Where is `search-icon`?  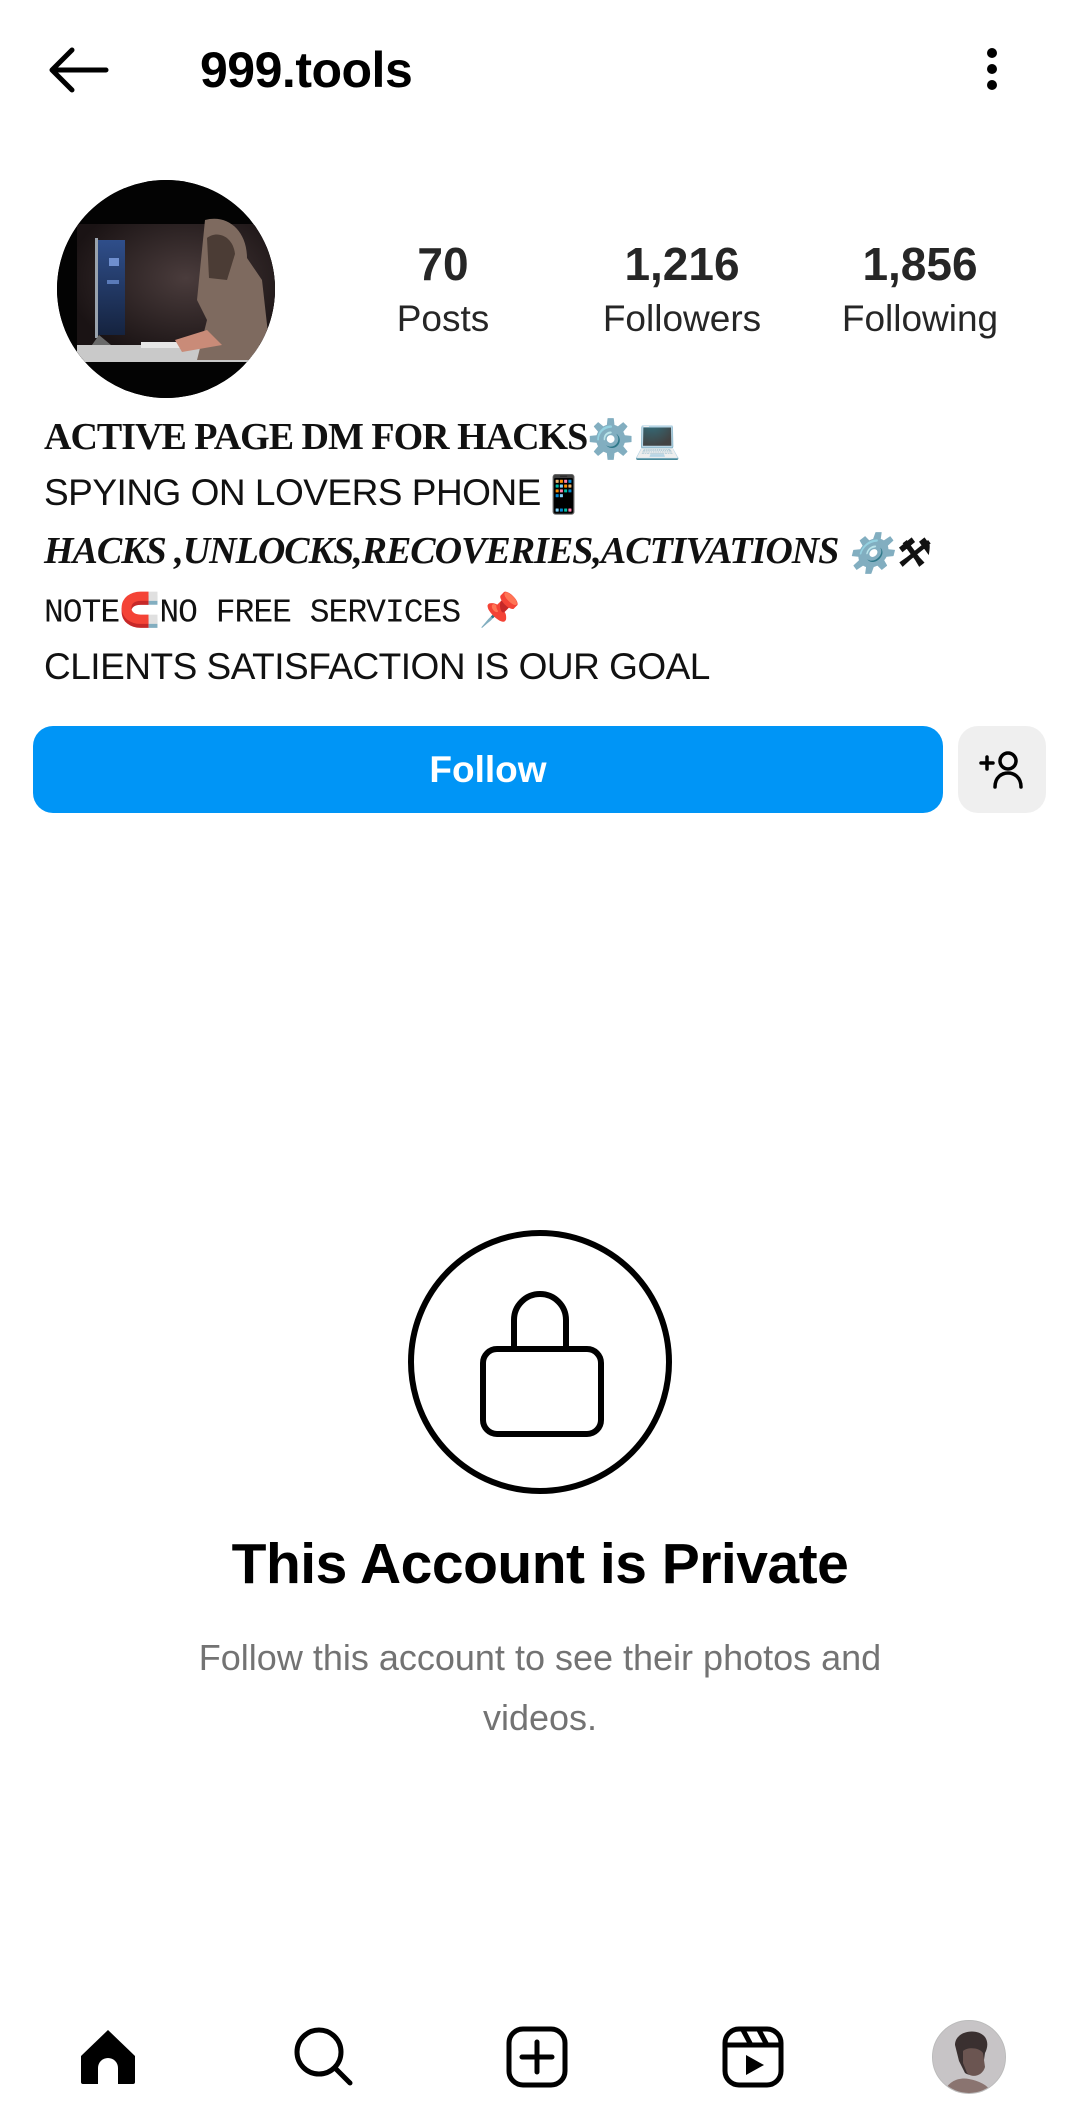
search-icon is located at coordinates (323, 2056).